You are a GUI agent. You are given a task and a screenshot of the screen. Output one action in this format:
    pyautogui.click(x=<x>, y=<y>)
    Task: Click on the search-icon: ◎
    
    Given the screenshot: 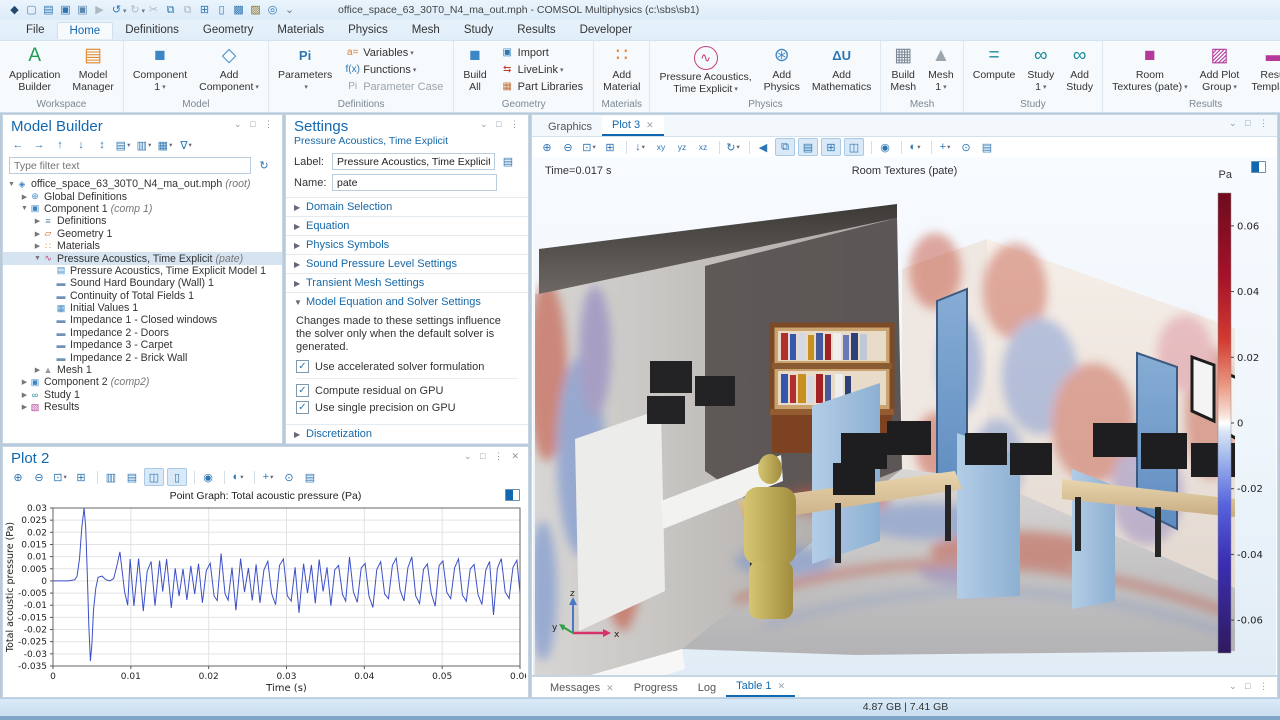 What is the action you would take?
    pyautogui.click(x=272, y=10)
    